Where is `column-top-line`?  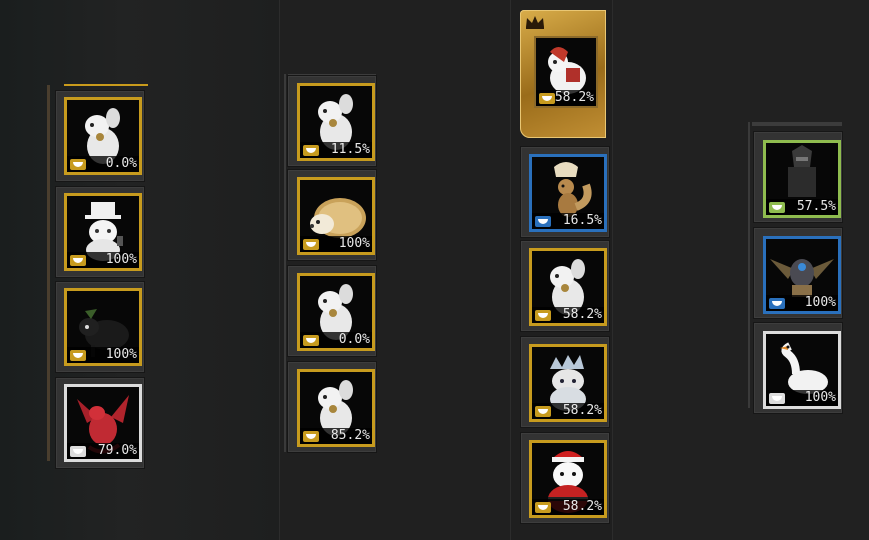 column-top-line is located at coordinates (106, 85).